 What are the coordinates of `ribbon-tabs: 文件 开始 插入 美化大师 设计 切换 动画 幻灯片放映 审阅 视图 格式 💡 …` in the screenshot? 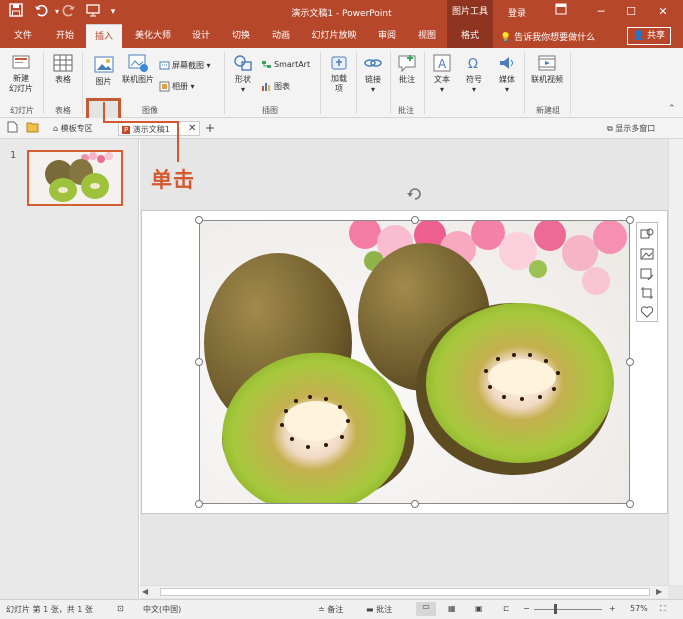 It's located at (341, 36).